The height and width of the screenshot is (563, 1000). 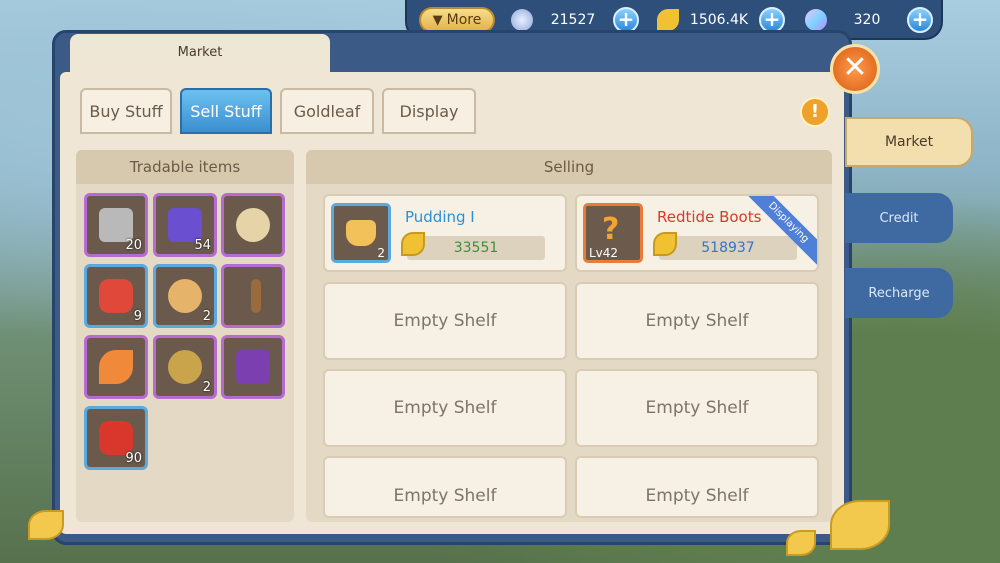 I want to click on gem-amount: 320, so click(x=867, y=20).